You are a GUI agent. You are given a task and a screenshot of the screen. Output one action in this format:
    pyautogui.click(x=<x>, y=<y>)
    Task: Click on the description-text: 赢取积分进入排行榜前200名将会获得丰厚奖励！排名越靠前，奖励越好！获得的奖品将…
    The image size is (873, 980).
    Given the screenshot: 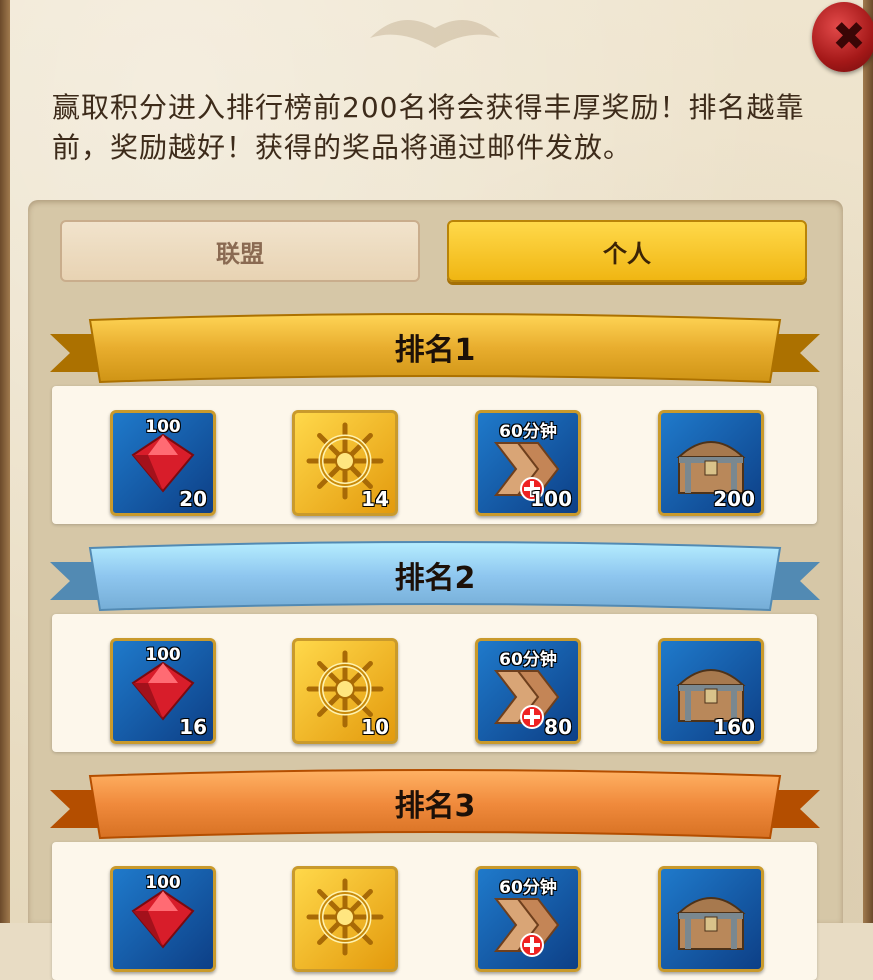 What is the action you would take?
    pyautogui.click(x=428, y=127)
    